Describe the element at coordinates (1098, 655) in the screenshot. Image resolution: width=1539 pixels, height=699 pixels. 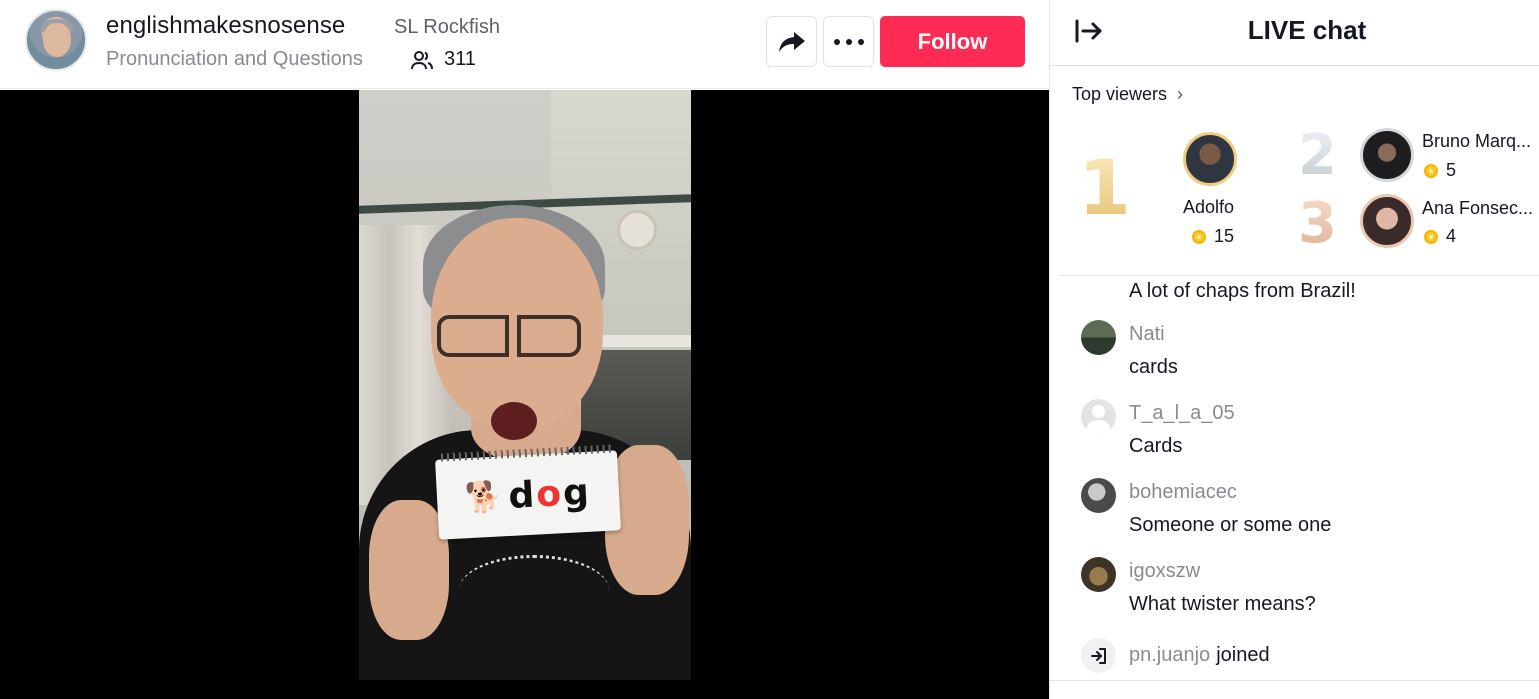
I see `join-arrow-icon` at that location.